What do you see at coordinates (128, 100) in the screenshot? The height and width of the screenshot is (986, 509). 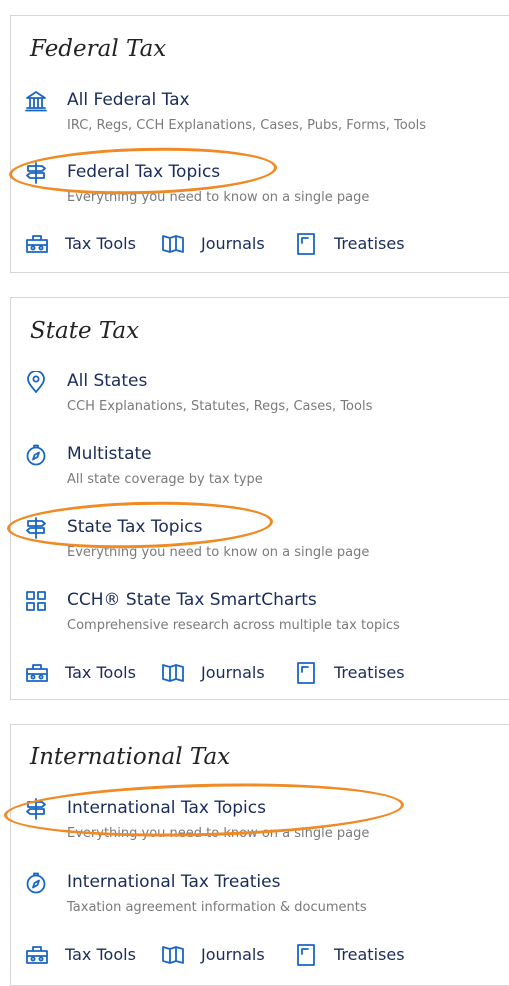 I see `item-label: All Federal Tax` at bounding box center [128, 100].